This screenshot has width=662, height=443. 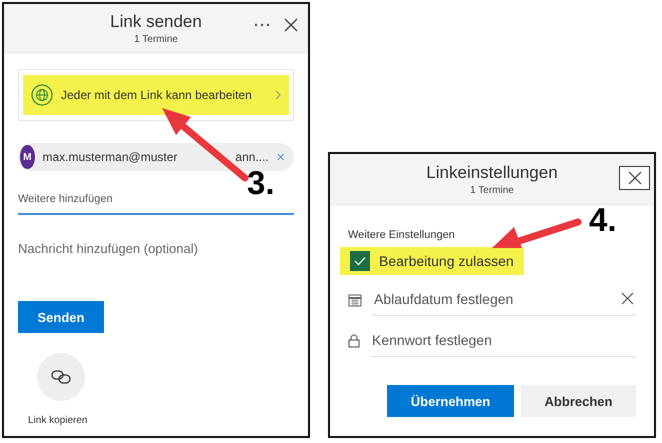 What do you see at coordinates (262, 25) in the screenshot?
I see `more-icon` at bounding box center [262, 25].